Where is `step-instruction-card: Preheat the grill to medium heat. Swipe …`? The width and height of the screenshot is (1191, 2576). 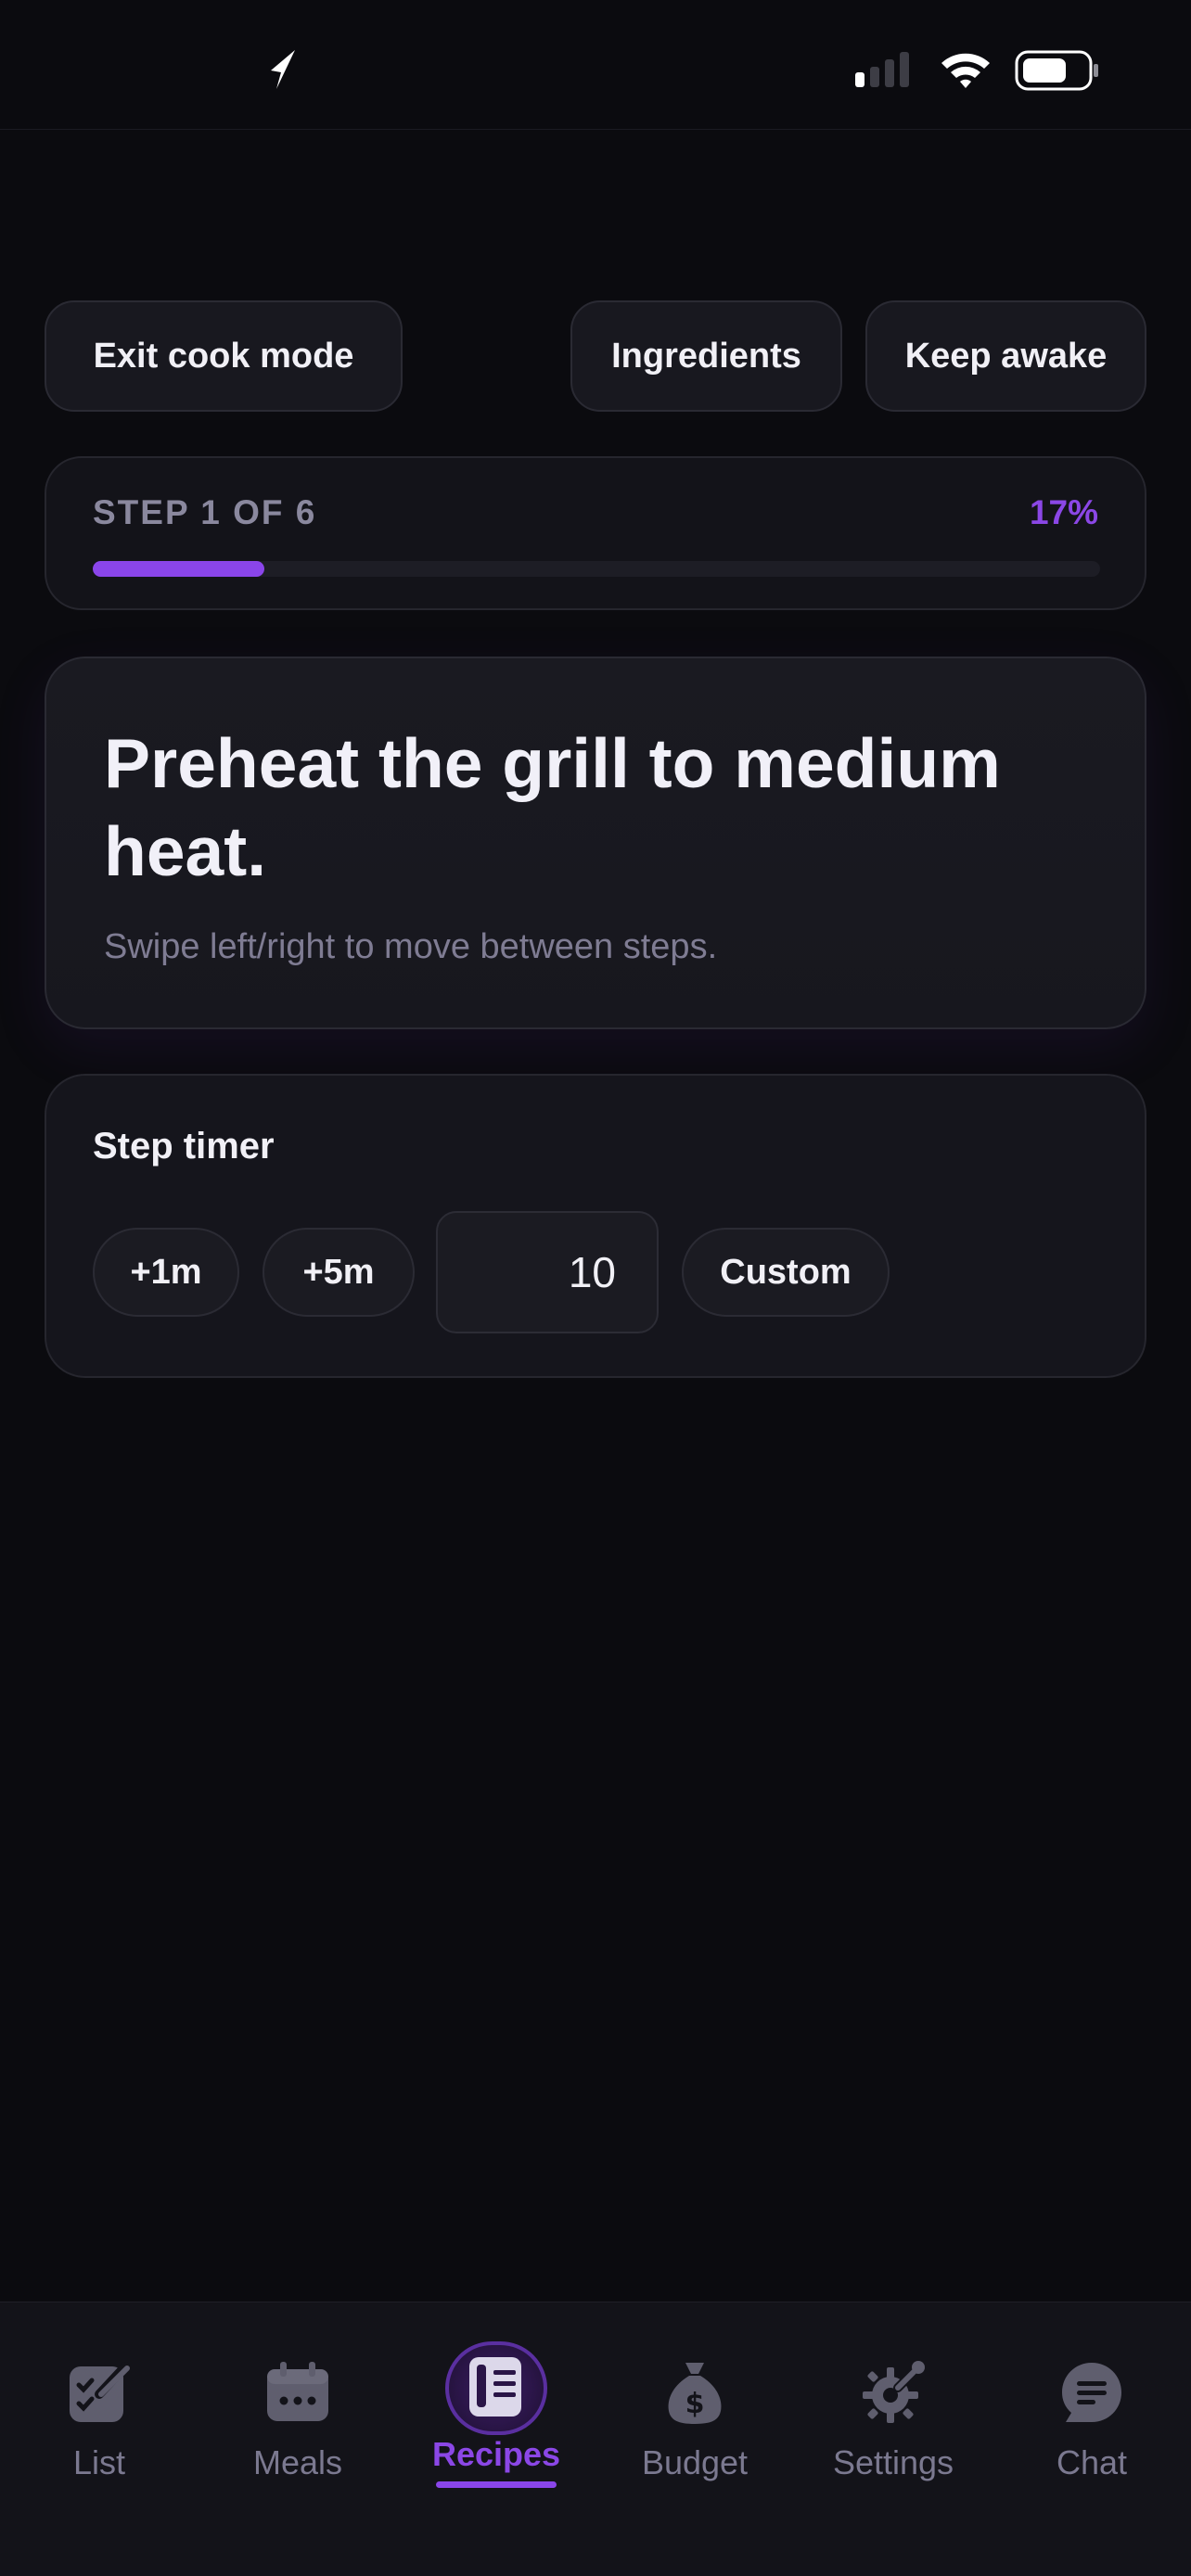 step-instruction-card: Preheat the grill to medium heat. Swipe … is located at coordinates (595, 843).